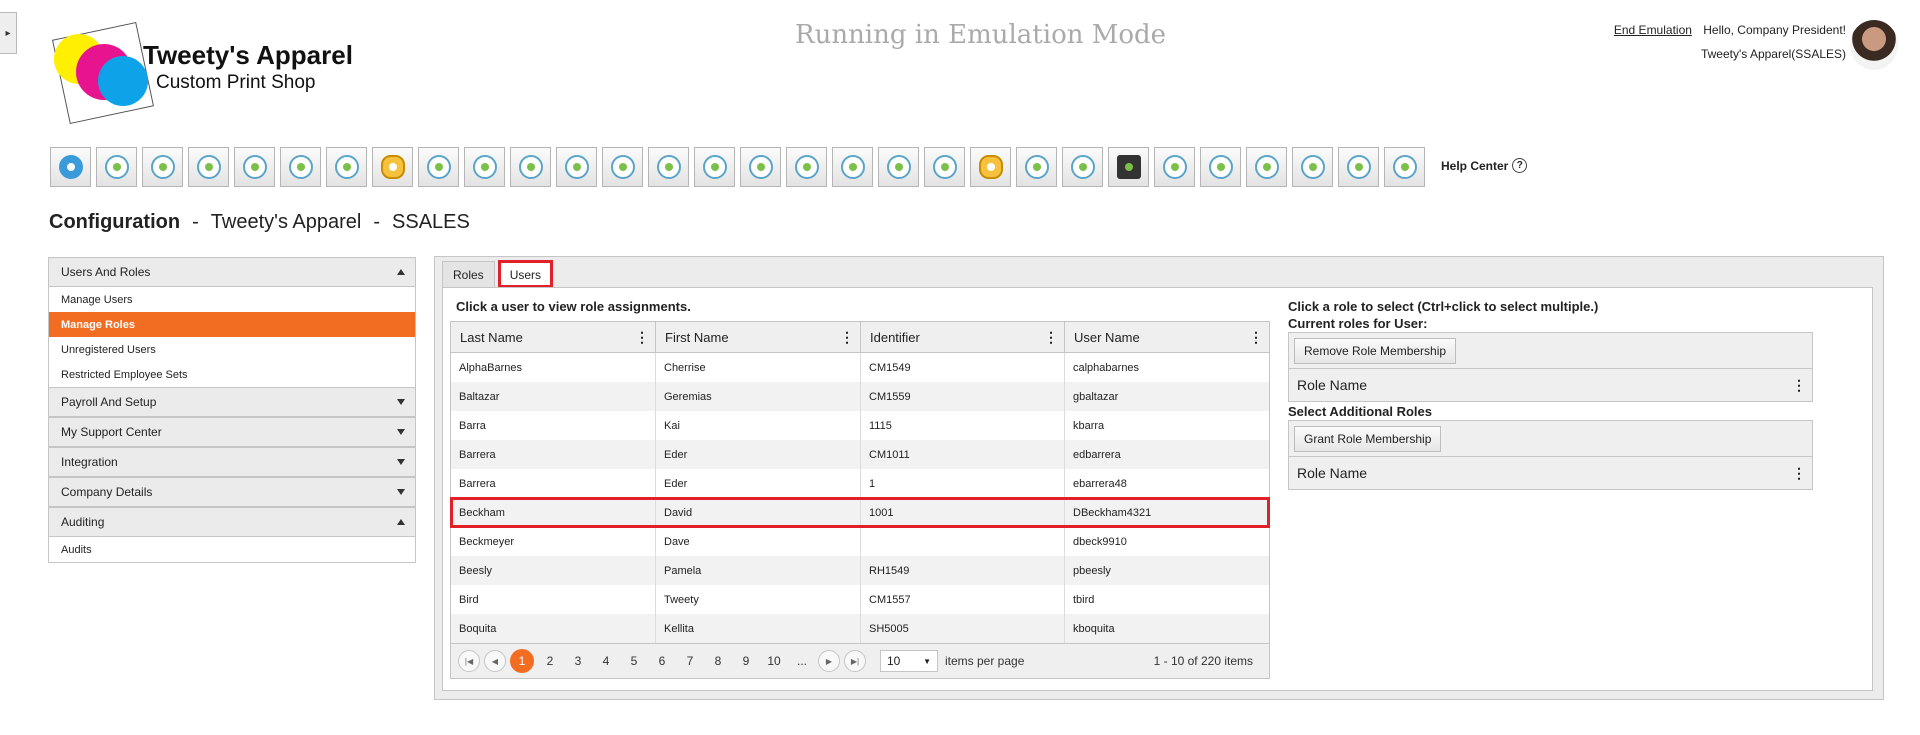 This screenshot has height=735, width=1920. What do you see at coordinates (860, 541) in the screenshot?
I see `table-row: Beckmeyer Dave dbeck9910` at bounding box center [860, 541].